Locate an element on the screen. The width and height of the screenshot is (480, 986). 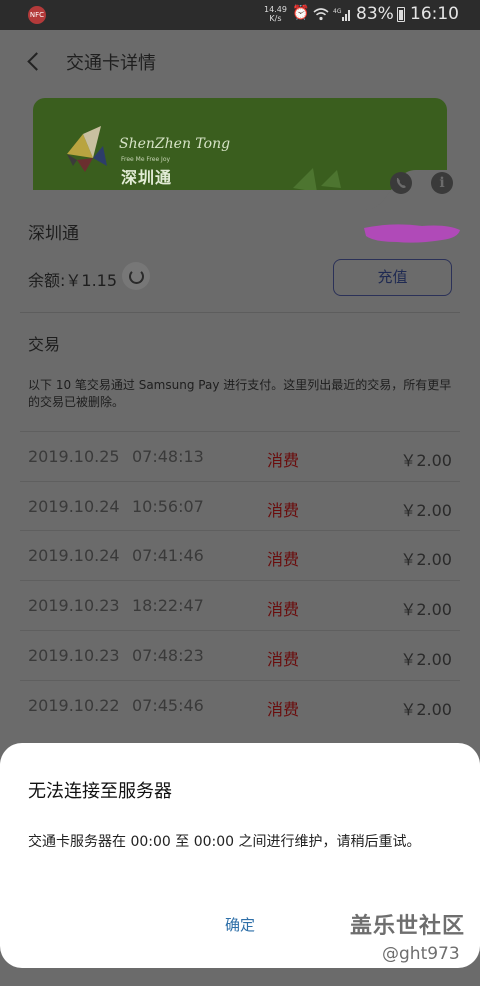
transaction-time: 07:48:13 is located at coordinates (168, 456).